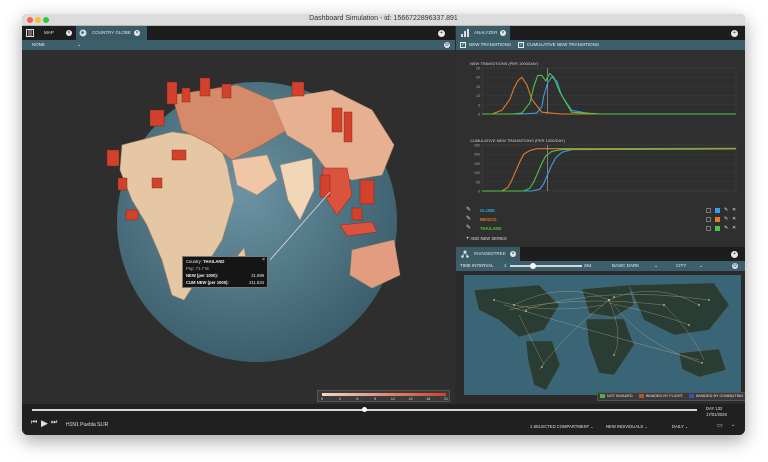 The width and height of the screenshot is (768, 462). Describe the element at coordinates (479, 115) in the screenshot. I see `chart1-ytick: 0` at that location.